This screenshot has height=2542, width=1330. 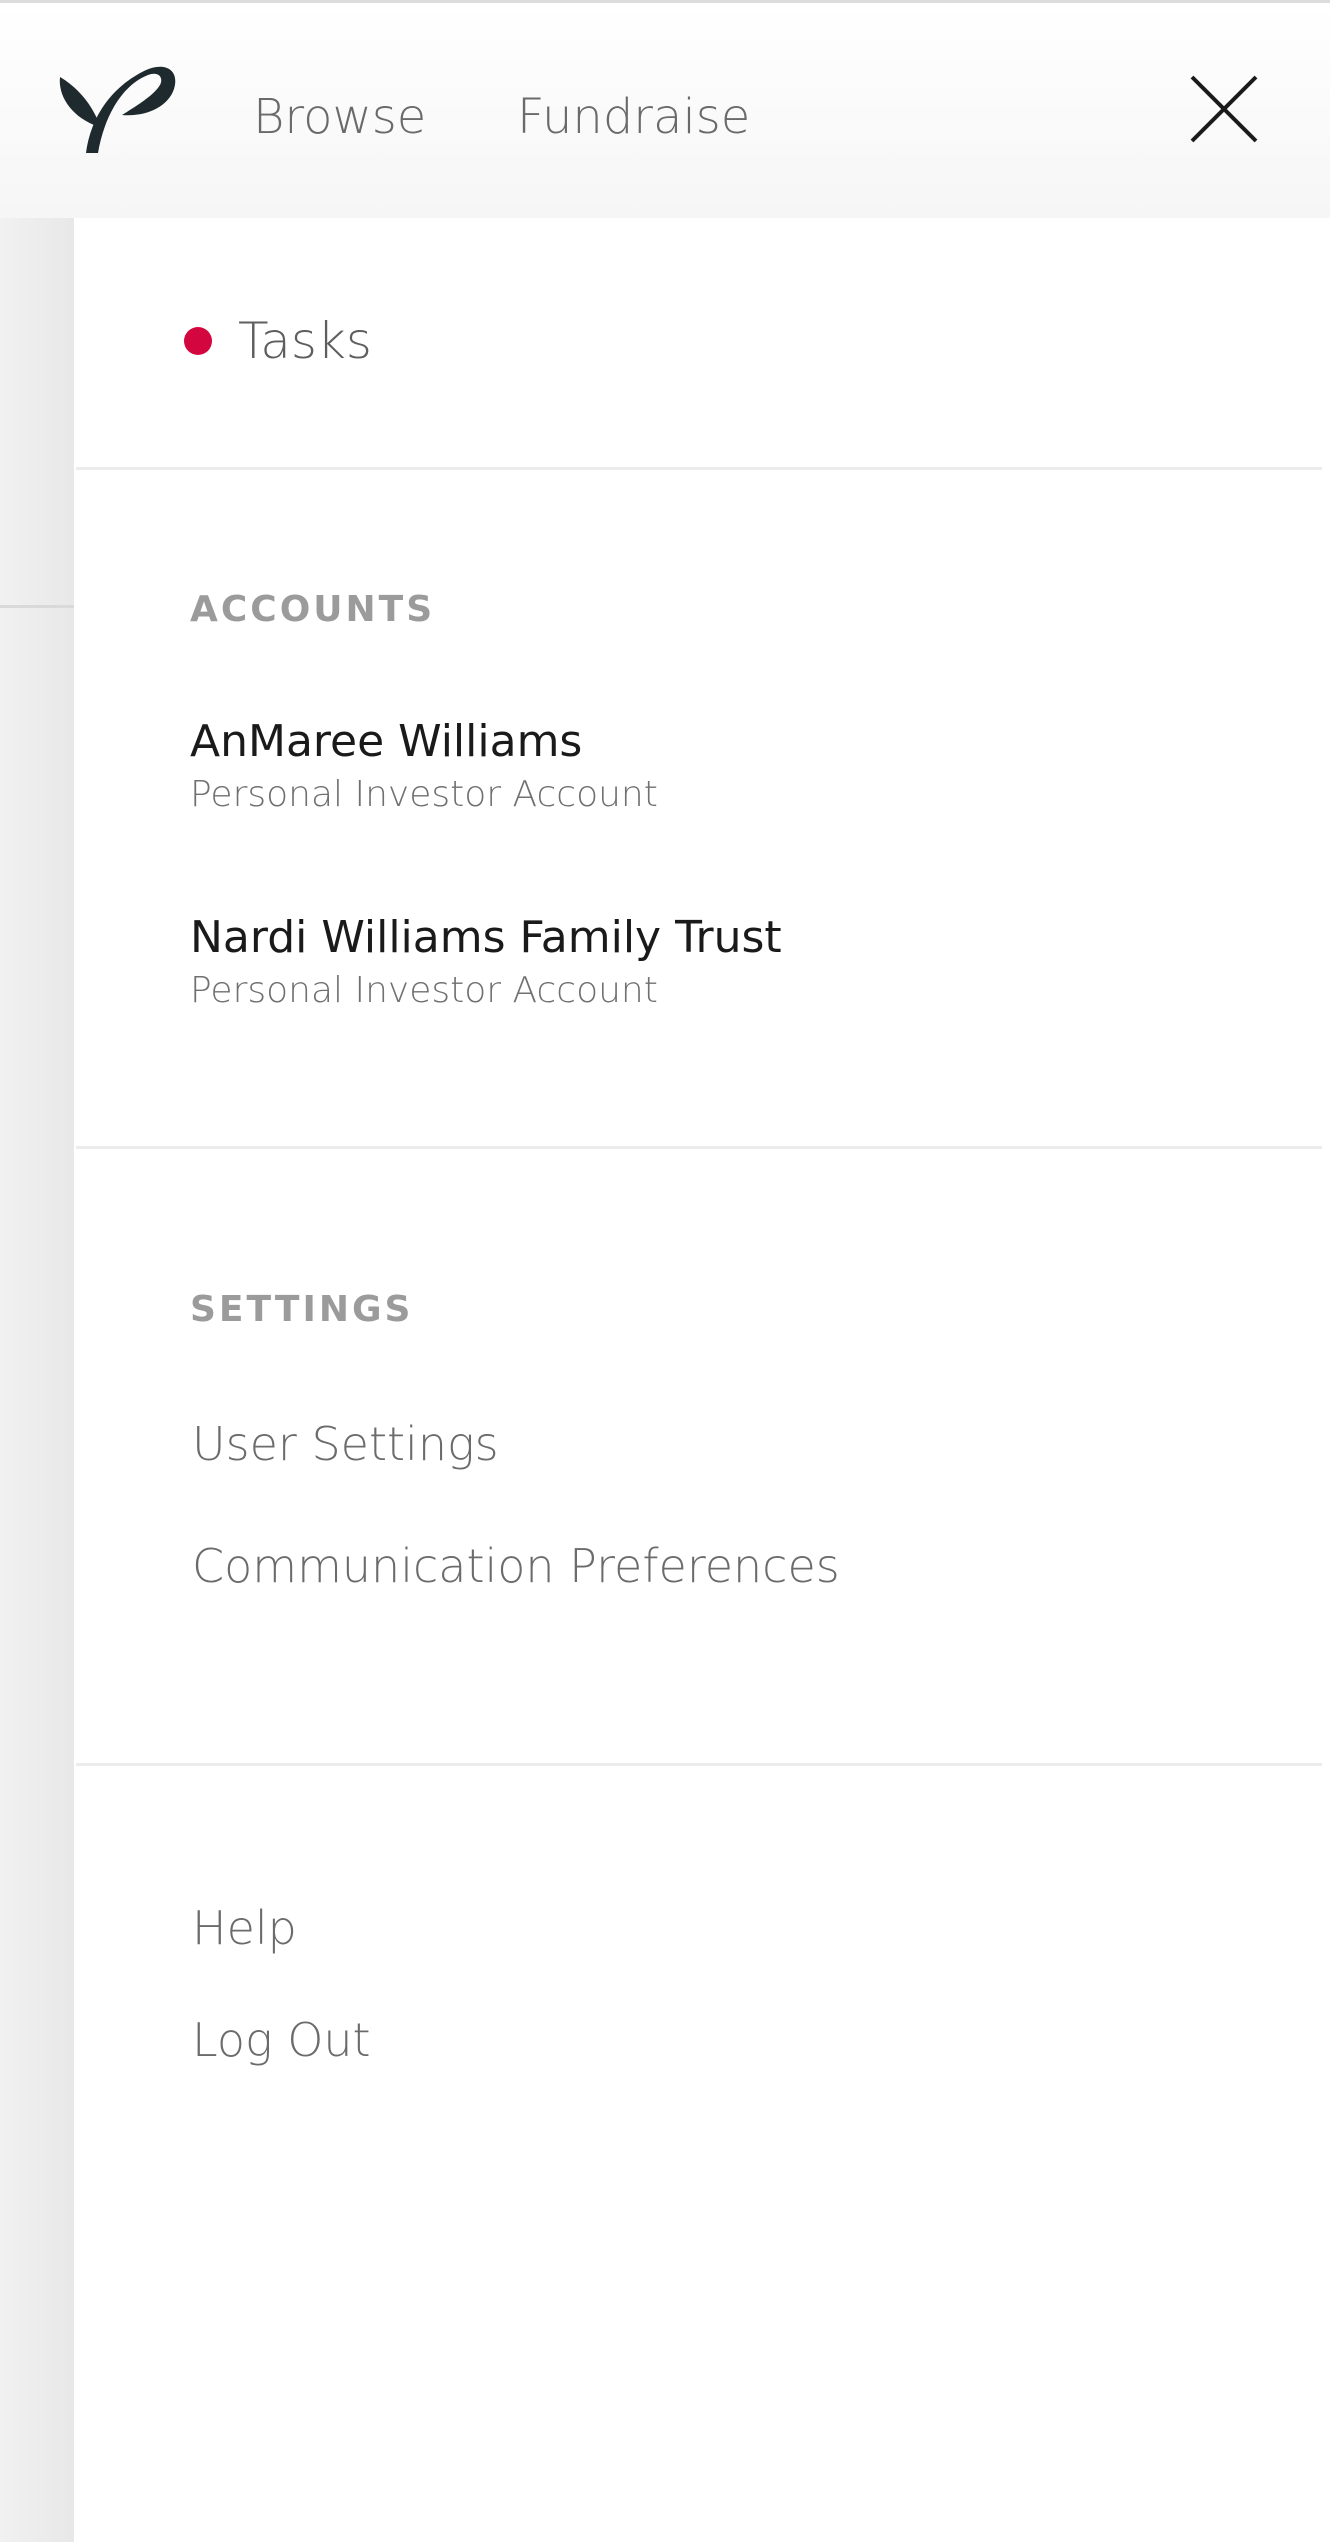 I want to click on nav-fundraise-link: Fundraise, so click(x=633, y=117).